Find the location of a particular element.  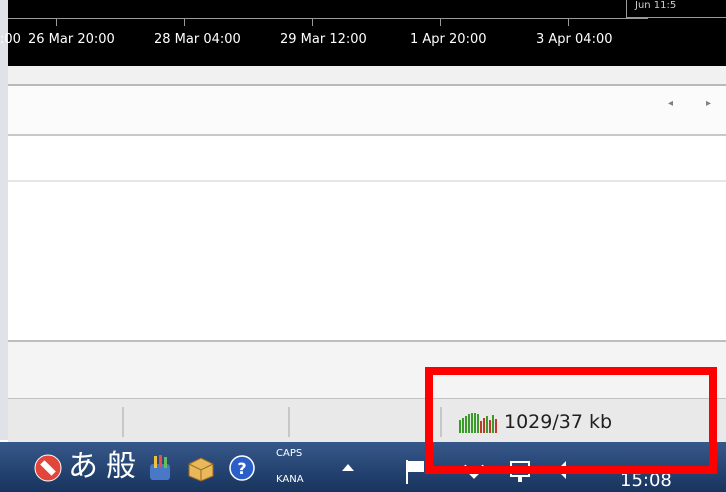

timeline-label: 3 Apr 04:00 is located at coordinates (574, 39).